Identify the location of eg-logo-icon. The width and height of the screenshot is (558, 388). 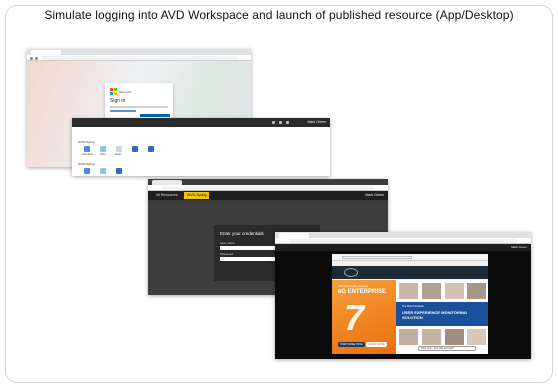
(351, 272).